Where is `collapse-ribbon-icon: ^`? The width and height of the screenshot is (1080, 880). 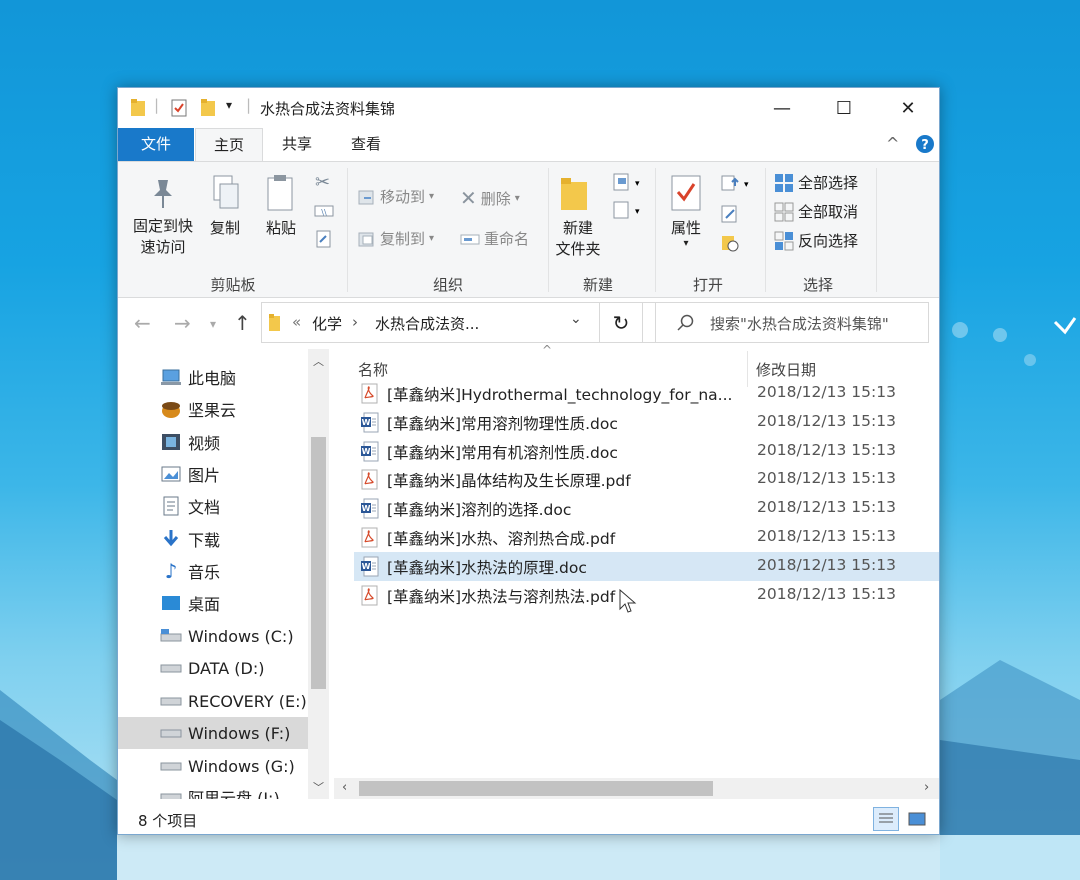 collapse-ribbon-icon: ^ is located at coordinates (892, 143).